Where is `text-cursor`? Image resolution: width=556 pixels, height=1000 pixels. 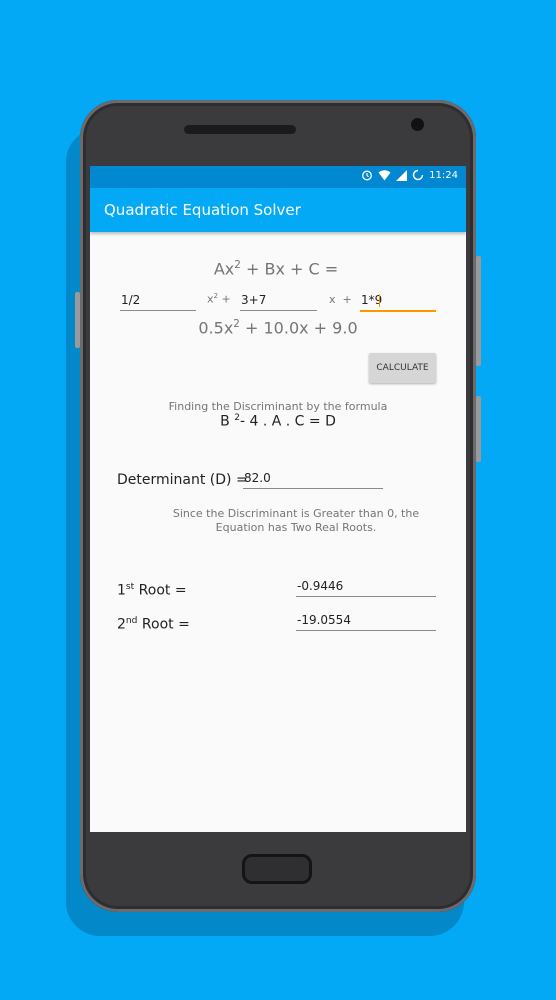 text-cursor is located at coordinates (379, 300).